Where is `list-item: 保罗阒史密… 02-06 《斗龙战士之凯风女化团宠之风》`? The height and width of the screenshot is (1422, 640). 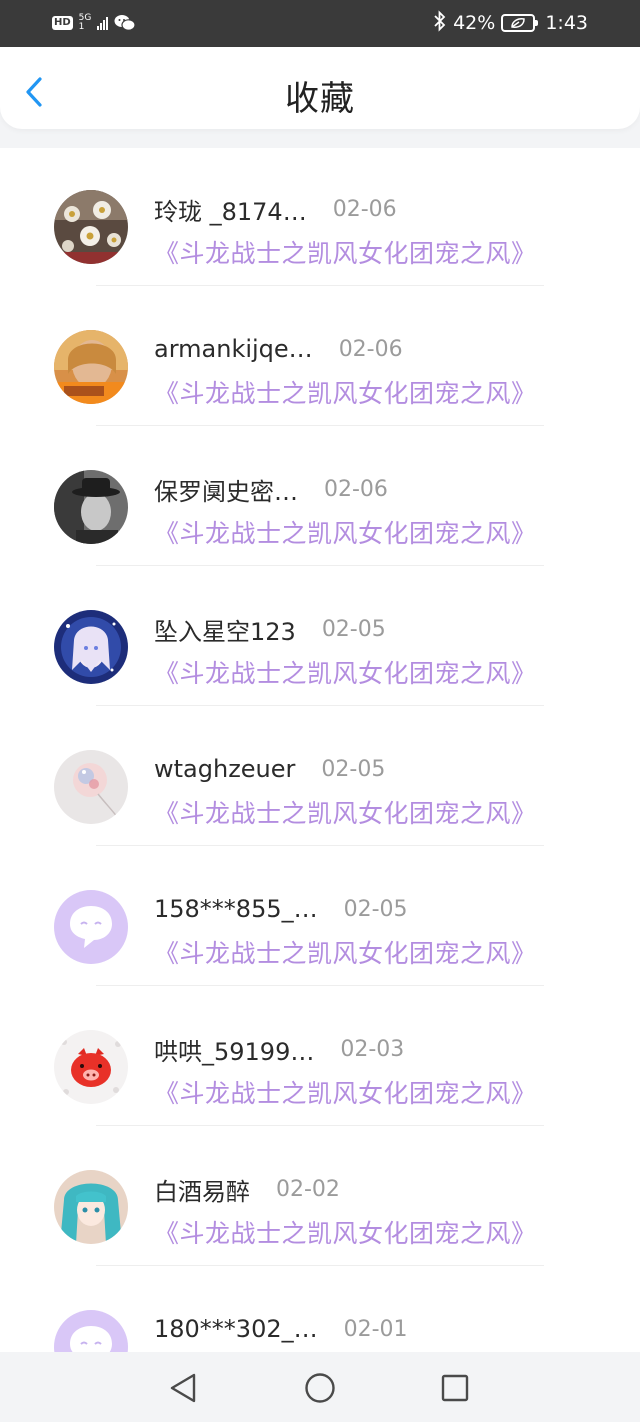
list-item: 保罗阒史密… 02-06 《斗龙战士之凯风女化团宠之风》 is located at coordinates (320, 498).